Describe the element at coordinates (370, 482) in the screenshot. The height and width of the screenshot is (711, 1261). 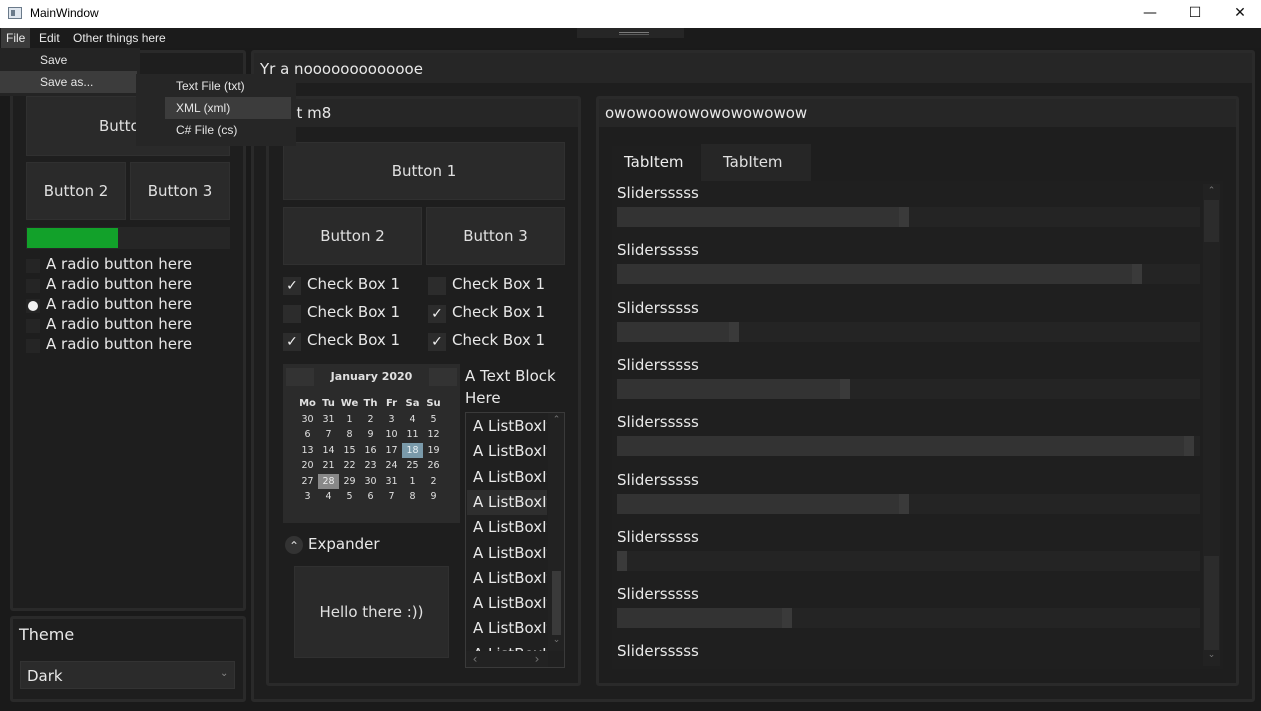
I see `calendar-day: 30` at that location.